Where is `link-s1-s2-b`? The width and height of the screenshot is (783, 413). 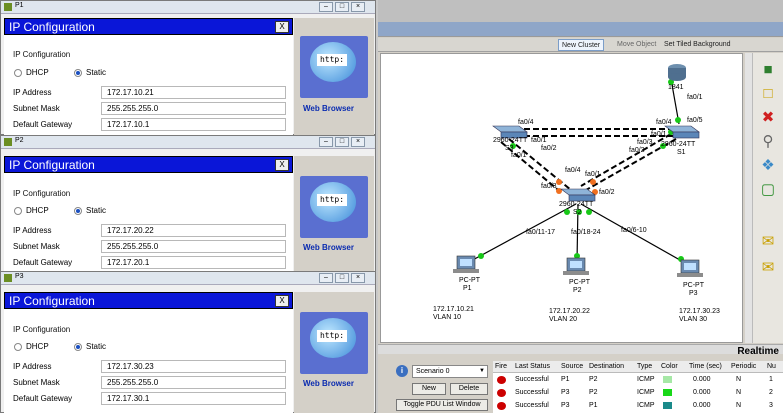
link-s1-s2-b is located at coordinates (626, 160).